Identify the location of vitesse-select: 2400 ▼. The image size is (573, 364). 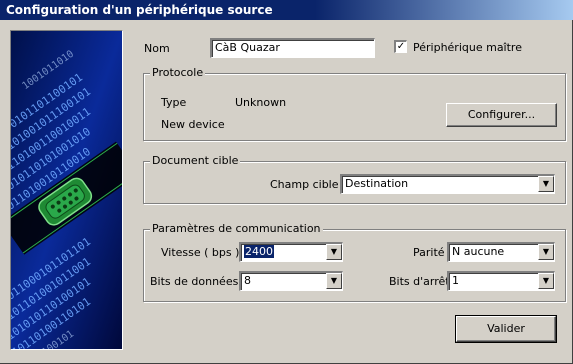
(291, 252).